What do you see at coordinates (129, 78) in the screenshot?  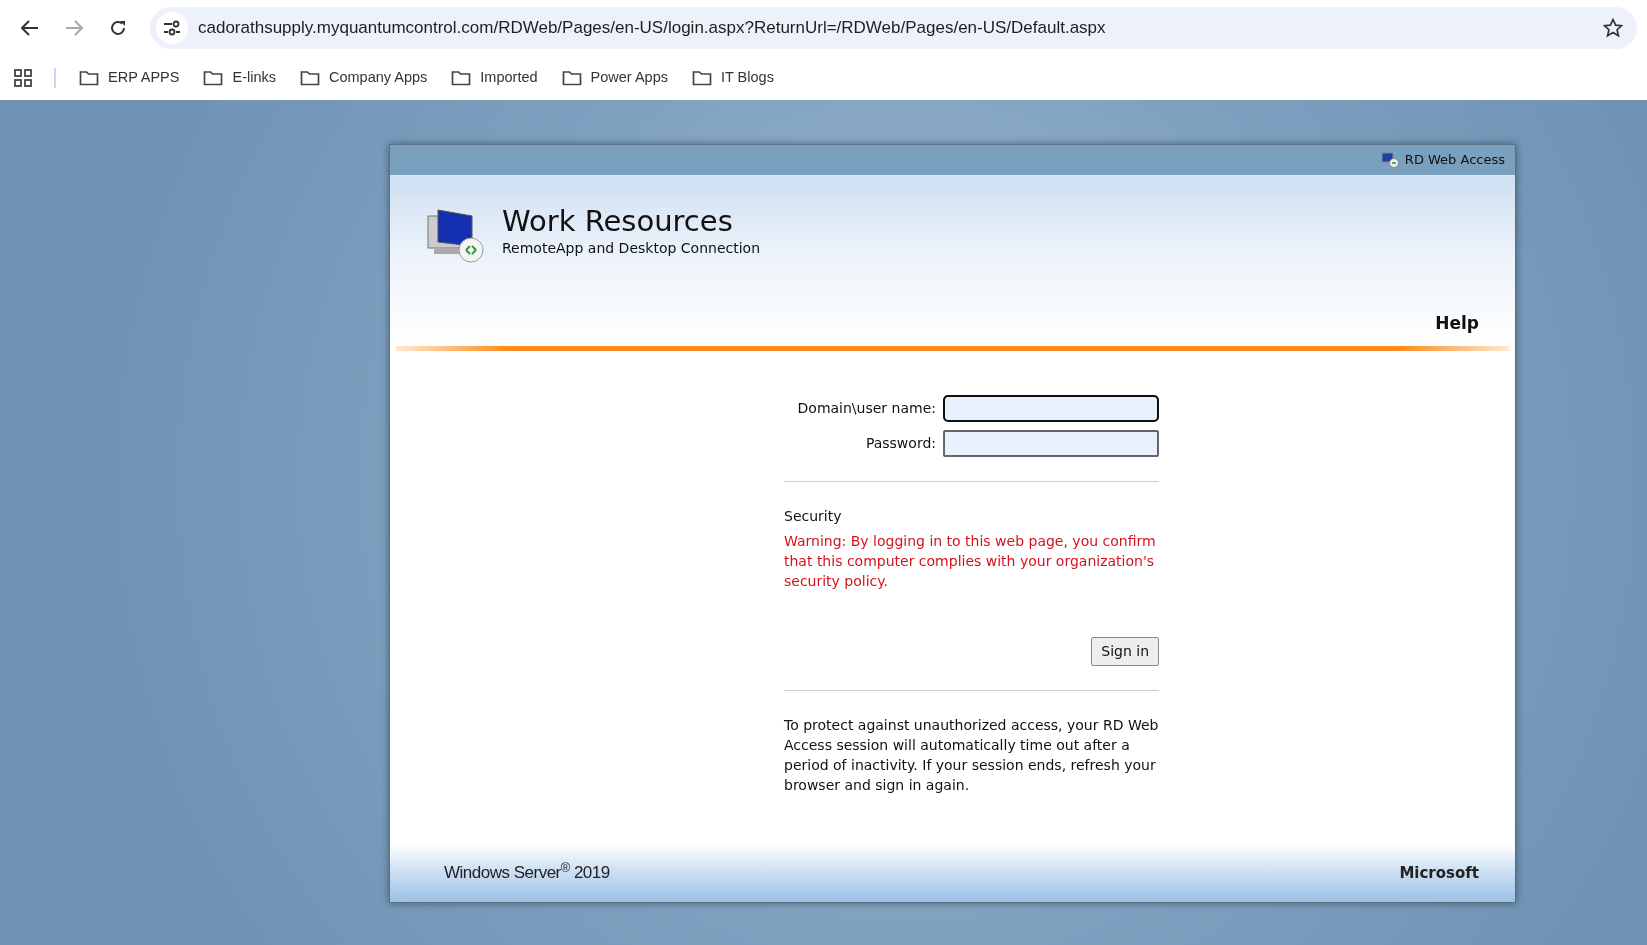 I see `bookmark-folder: ERP APPS` at bounding box center [129, 78].